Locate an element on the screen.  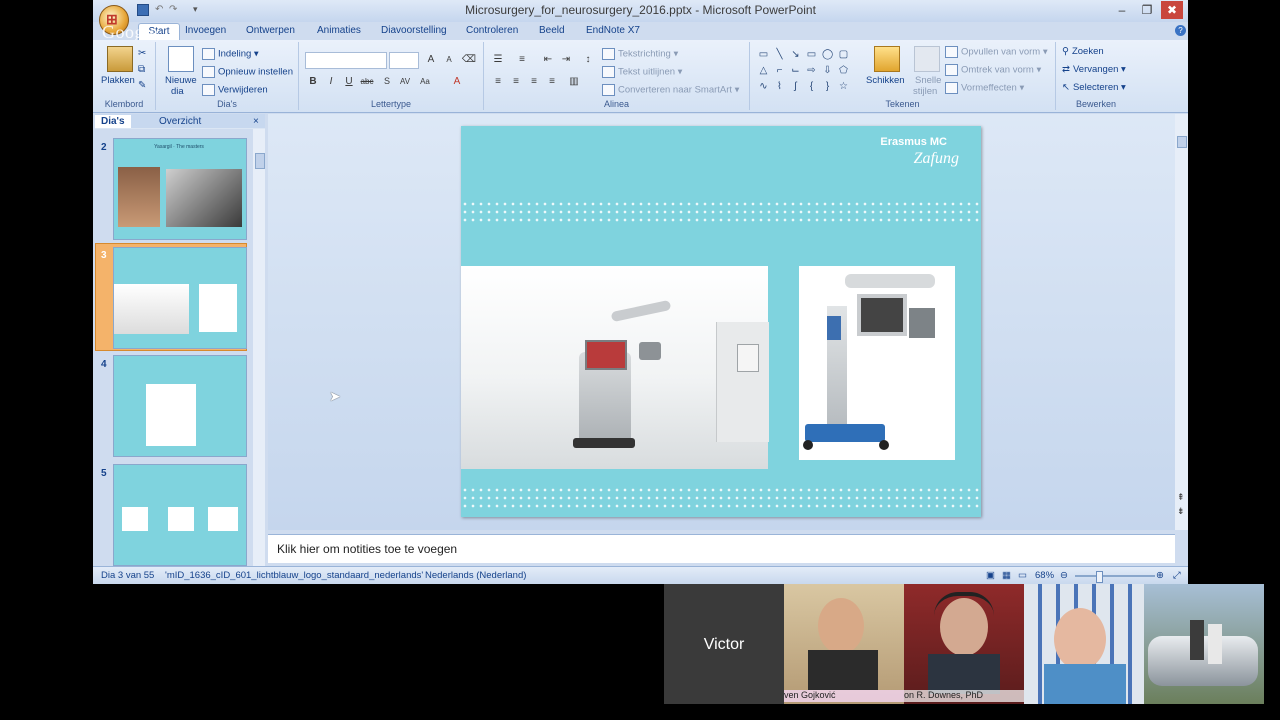
down-arrow-icon: ⇩ is located at coordinates (827, 71).